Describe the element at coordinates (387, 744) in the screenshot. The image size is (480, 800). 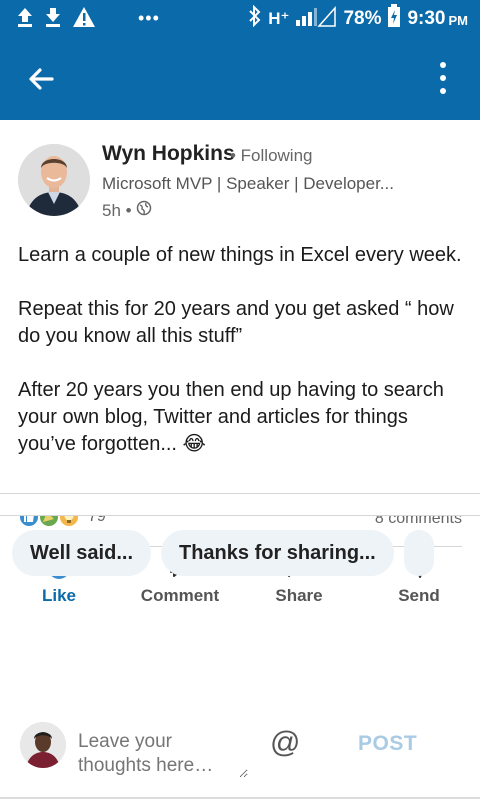
I see `post-button: POST` at that location.